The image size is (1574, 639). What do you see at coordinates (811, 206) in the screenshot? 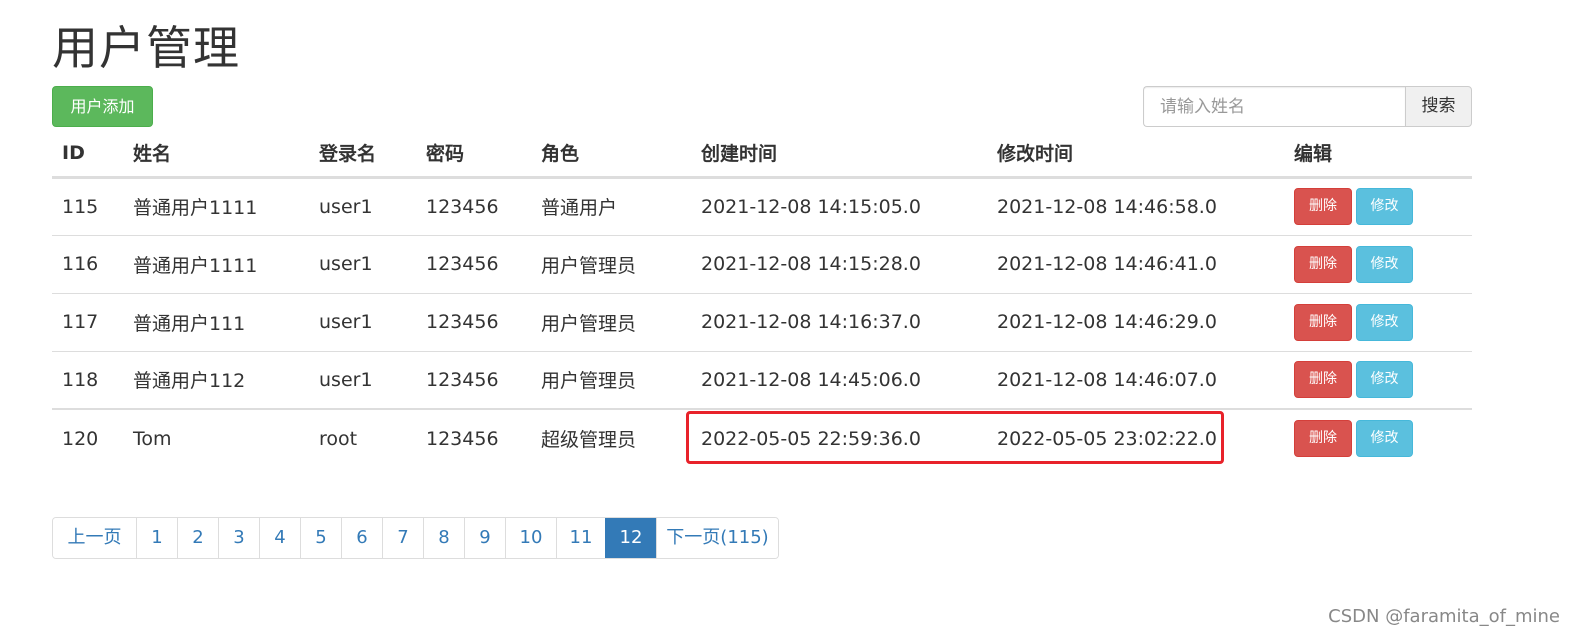
I see `cell-created: 2021-12-08 14:15:05.0` at bounding box center [811, 206].